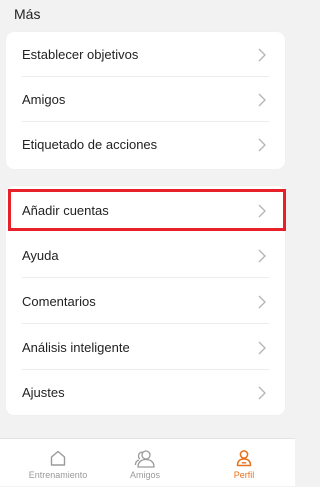  I want to click on list-item-label: Ayuda, so click(40, 255).